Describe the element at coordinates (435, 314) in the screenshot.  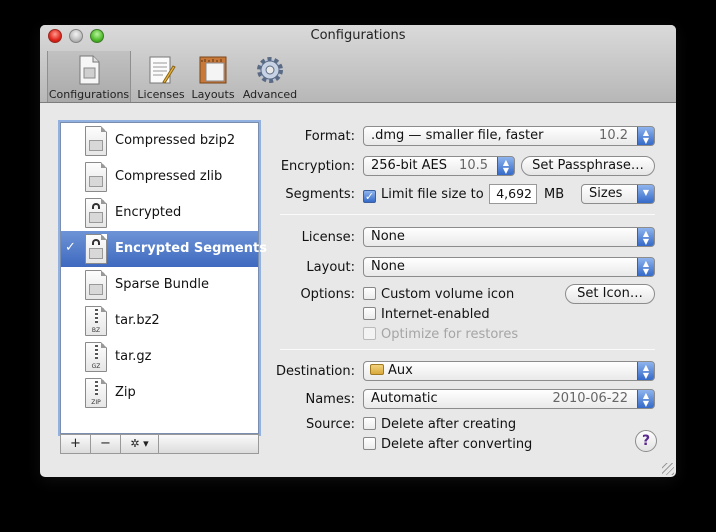
I see `internet-enabled-label: Internet-enabled` at that location.